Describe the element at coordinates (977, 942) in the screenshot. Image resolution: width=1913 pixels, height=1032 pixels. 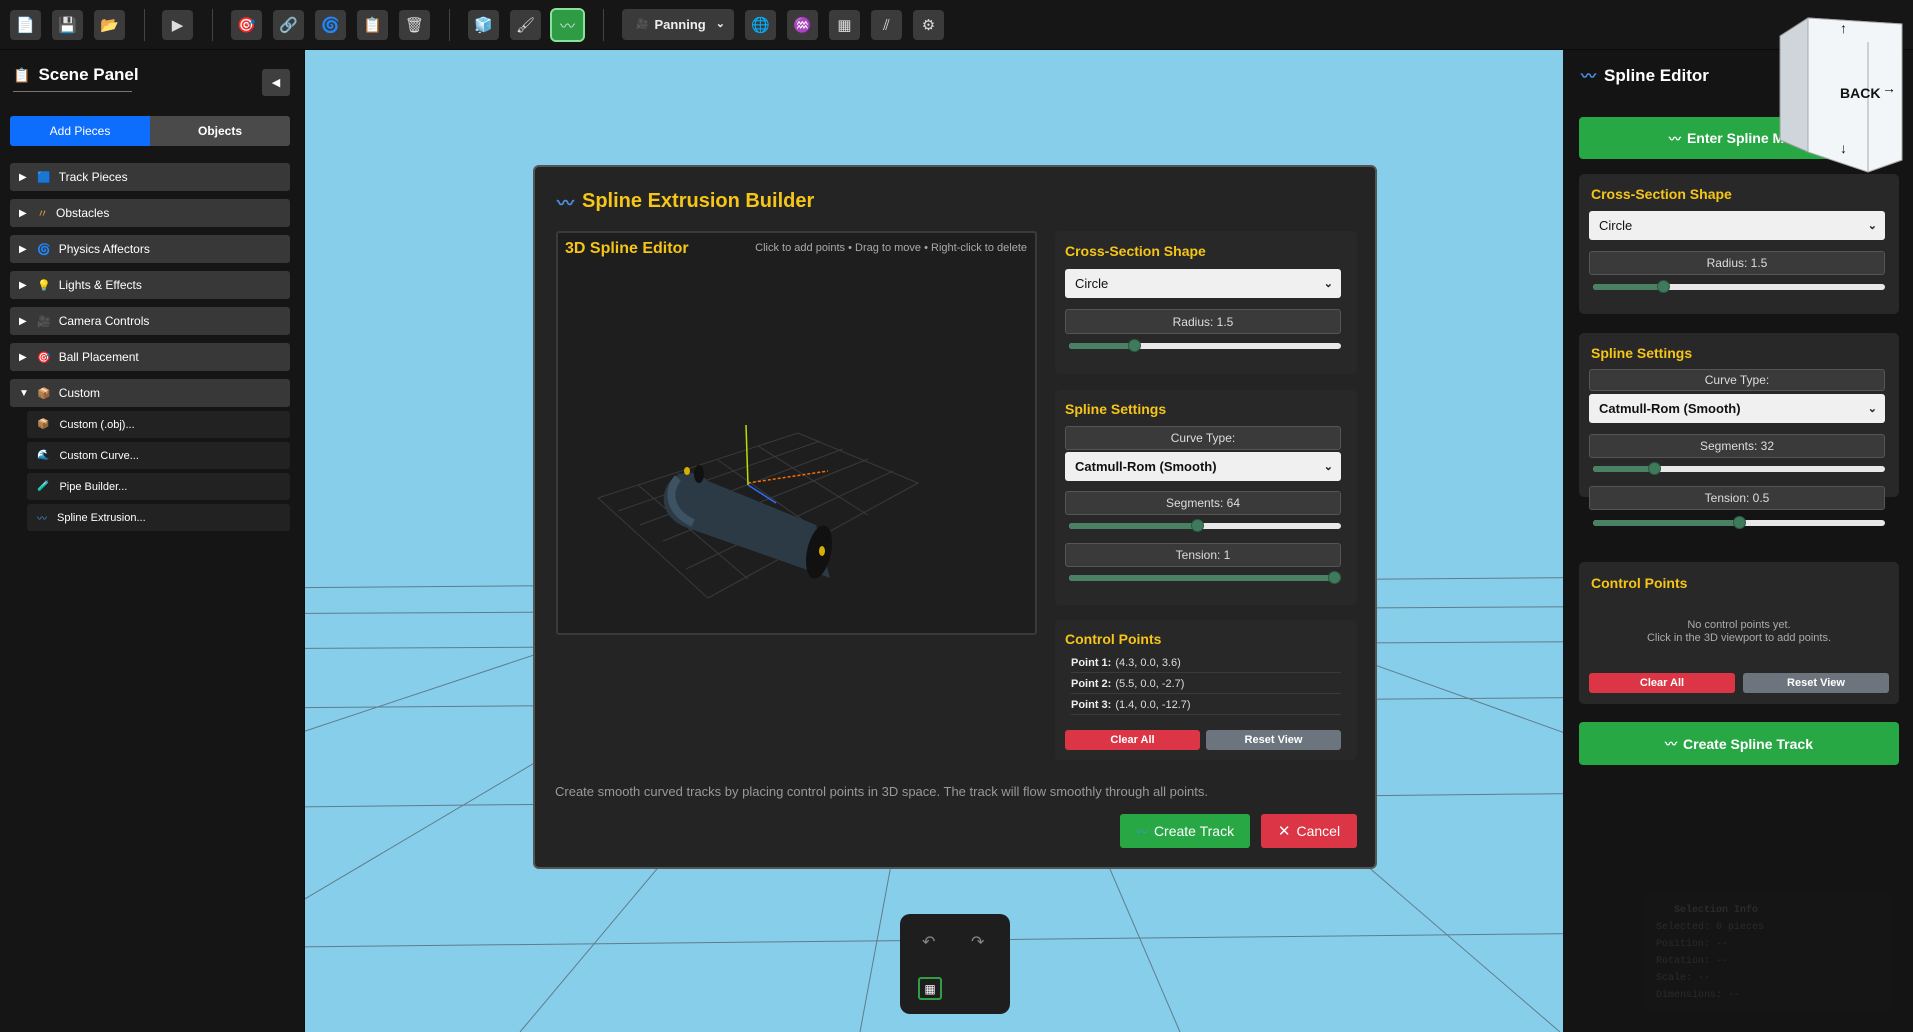
I see `redo-icon: ↷` at that location.